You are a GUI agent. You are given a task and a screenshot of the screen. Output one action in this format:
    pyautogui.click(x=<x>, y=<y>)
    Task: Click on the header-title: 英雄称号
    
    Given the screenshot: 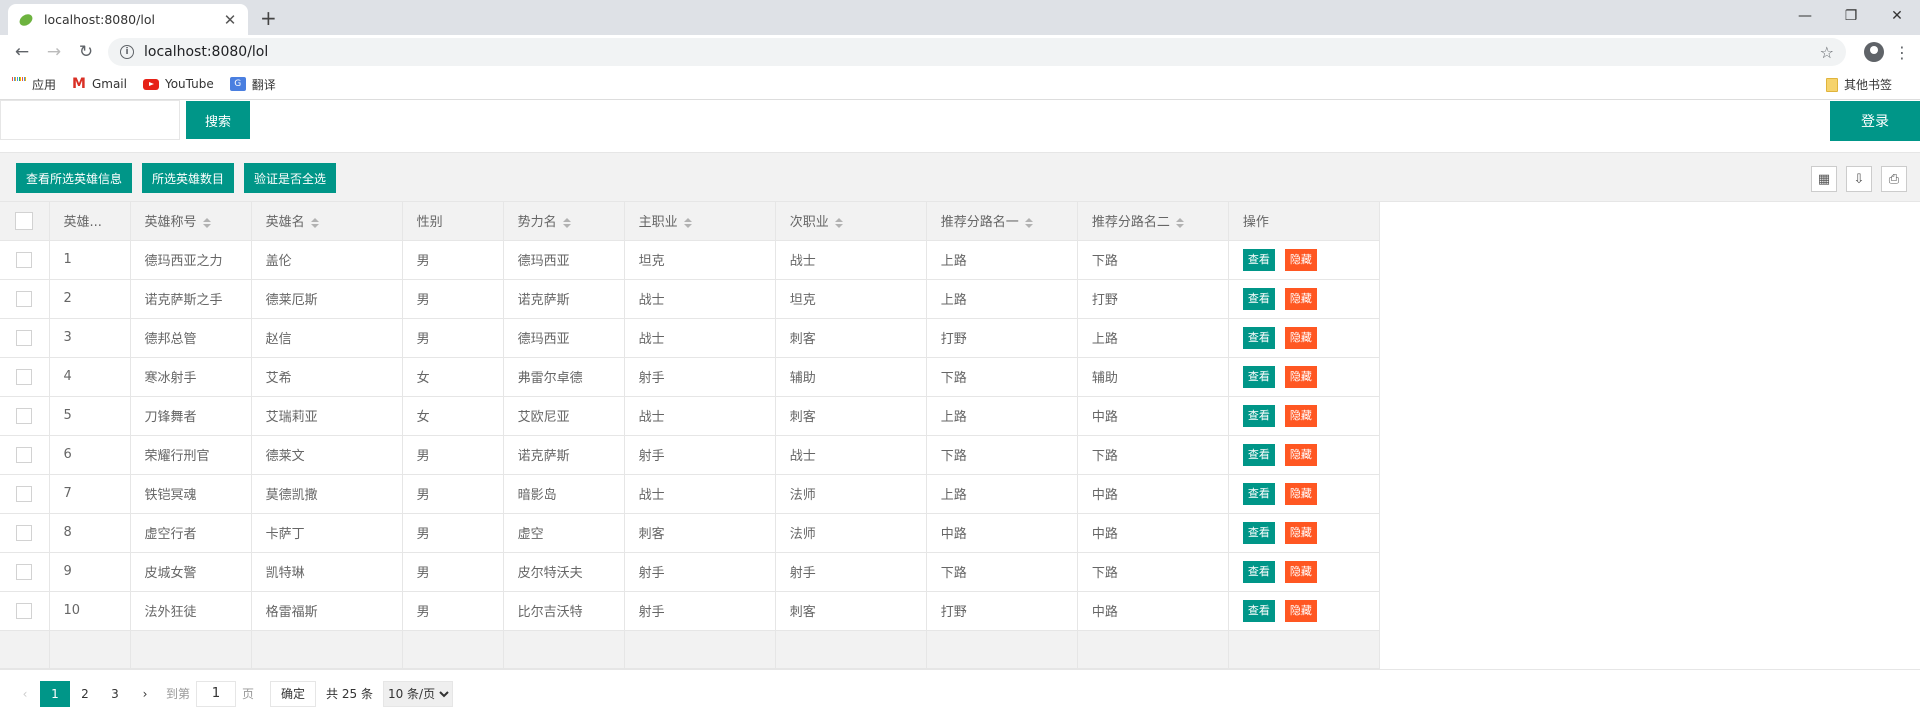 What is the action you would take?
    pyautogui.click(x=191, y=221)
    